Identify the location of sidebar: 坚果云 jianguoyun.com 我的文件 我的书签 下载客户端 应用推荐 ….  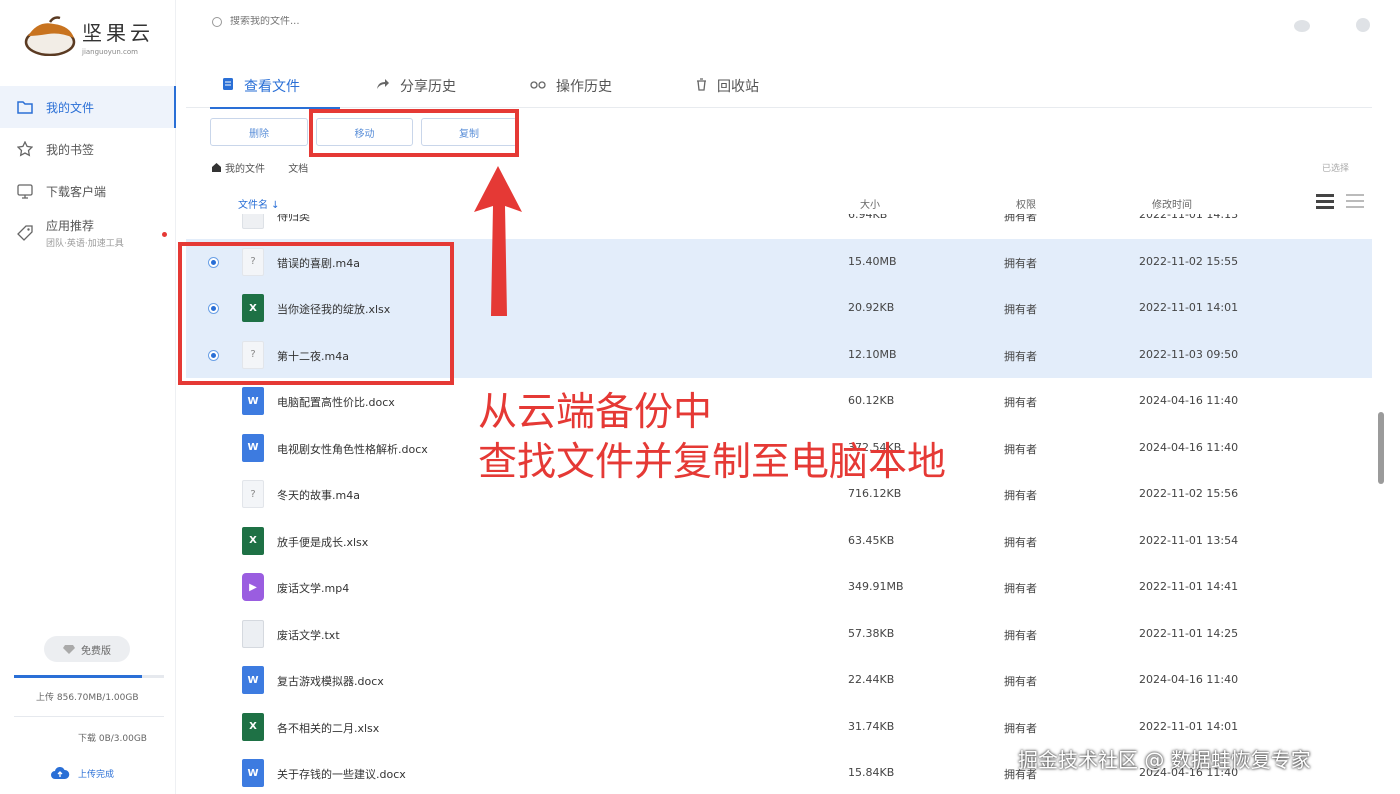
(88, 397).